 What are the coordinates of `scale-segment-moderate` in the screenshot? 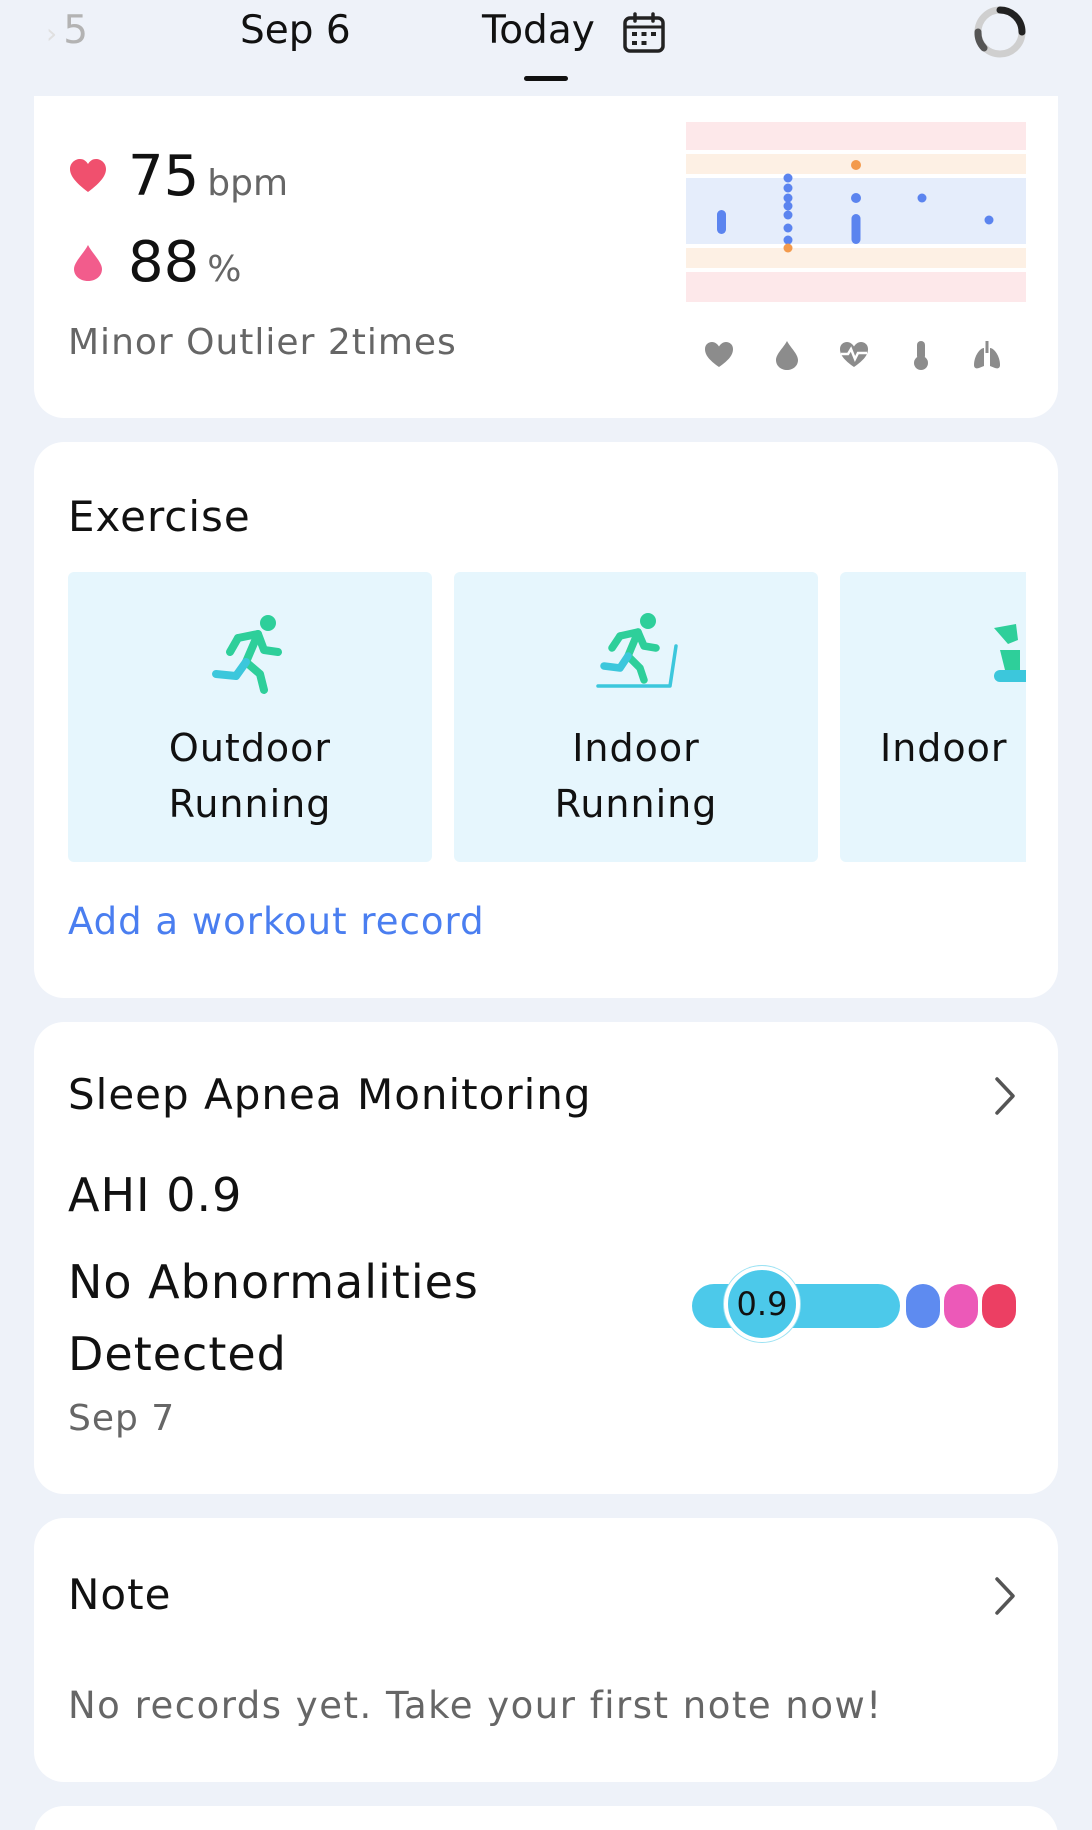 It's located at (961, 1306).